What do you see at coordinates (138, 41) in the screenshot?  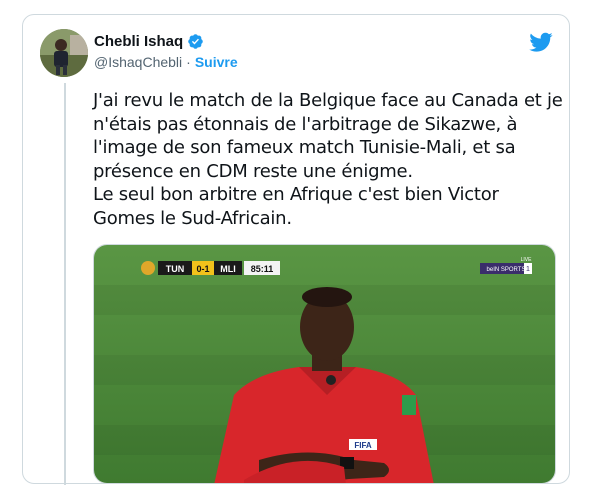 I see `author-name: Chebli Ishaq` at bounding box center [138, 41].